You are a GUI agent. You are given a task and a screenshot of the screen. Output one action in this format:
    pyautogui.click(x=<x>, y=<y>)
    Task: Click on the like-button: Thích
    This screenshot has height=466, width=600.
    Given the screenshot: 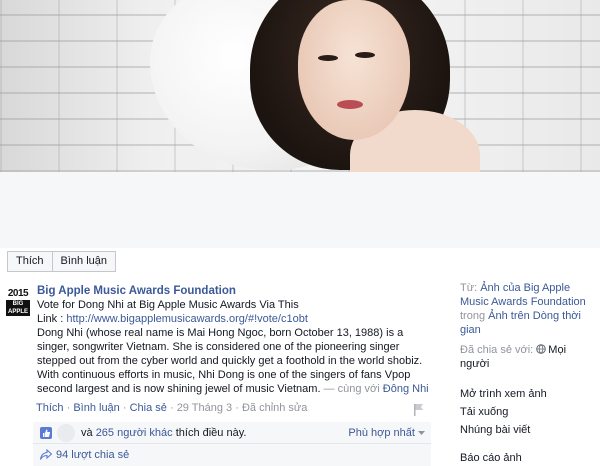 What is the action you would take?
    pyautogui.click(x=30, y=261)
    